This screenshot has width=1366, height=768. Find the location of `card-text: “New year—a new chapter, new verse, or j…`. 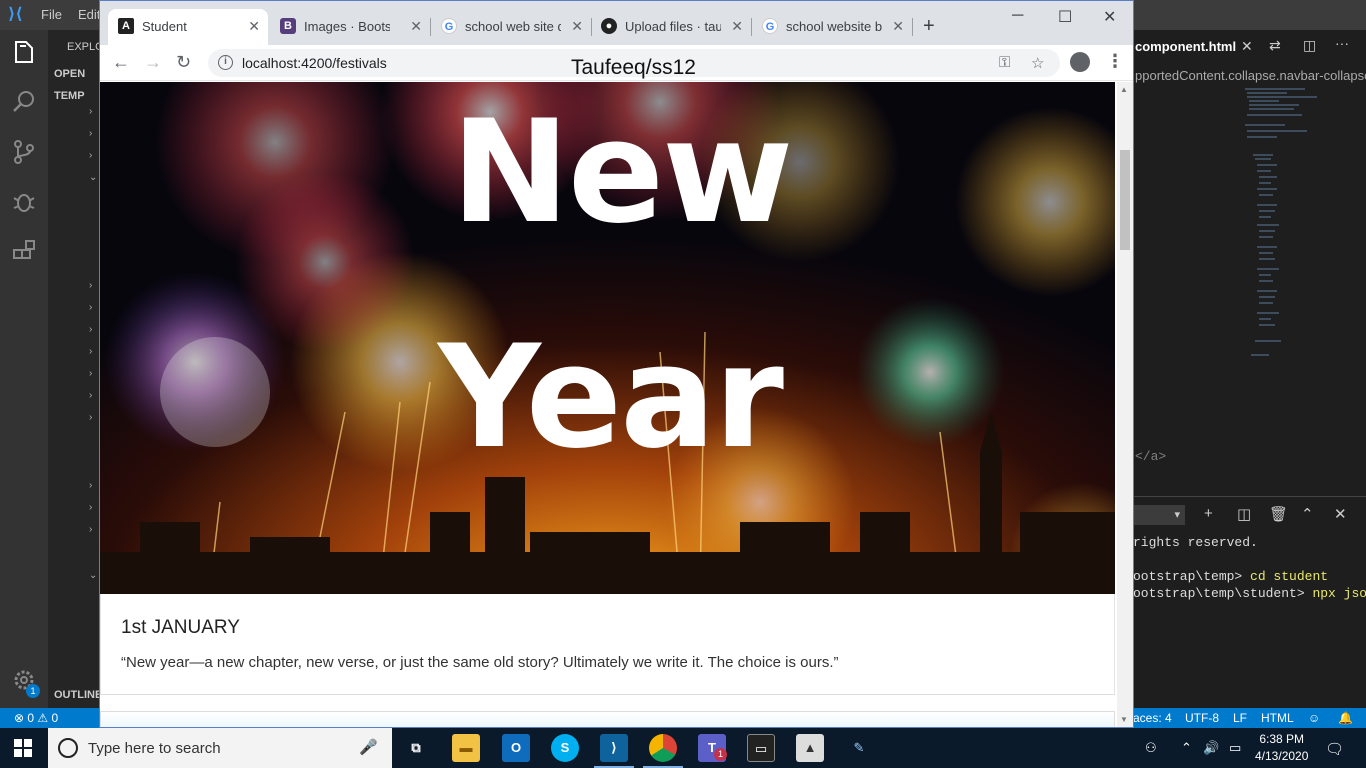

card-text: “New year—a new chapter, new verse, or j… is located at coordinates (480, 662).